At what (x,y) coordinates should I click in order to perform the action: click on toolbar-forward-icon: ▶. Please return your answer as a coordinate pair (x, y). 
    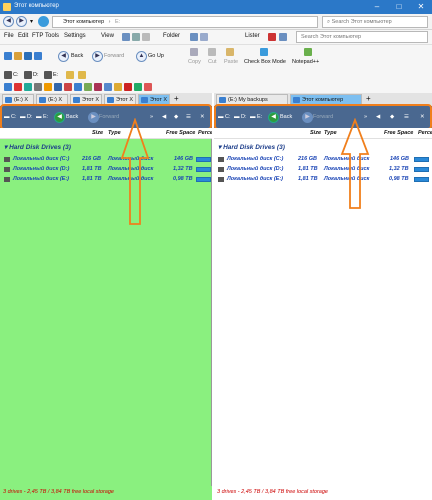
    Looking at the image, I should click on (97, 56).